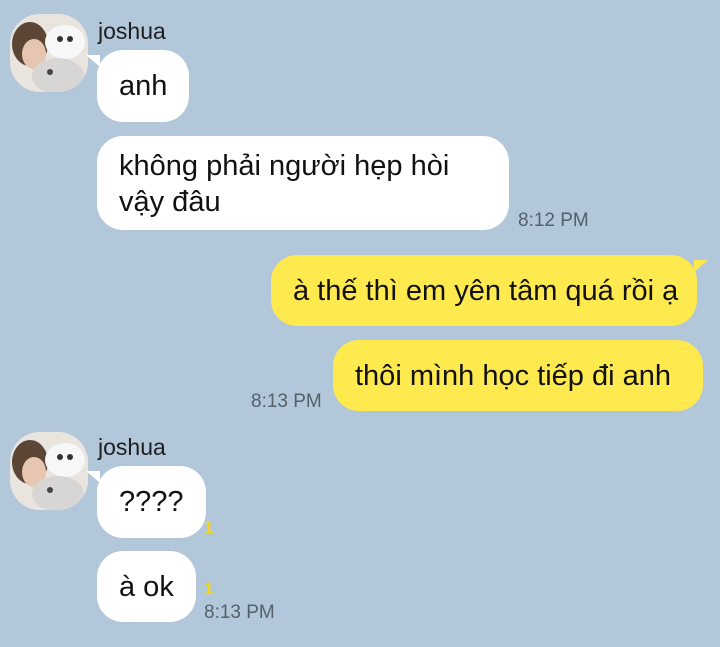 Image resolution: width=720 pixels, height=647 pixels. What do you see at coordinates (553, 220) in the screenshot?
I see `message-timestamp: 8:12 PM` at bounding box center [553, 220].